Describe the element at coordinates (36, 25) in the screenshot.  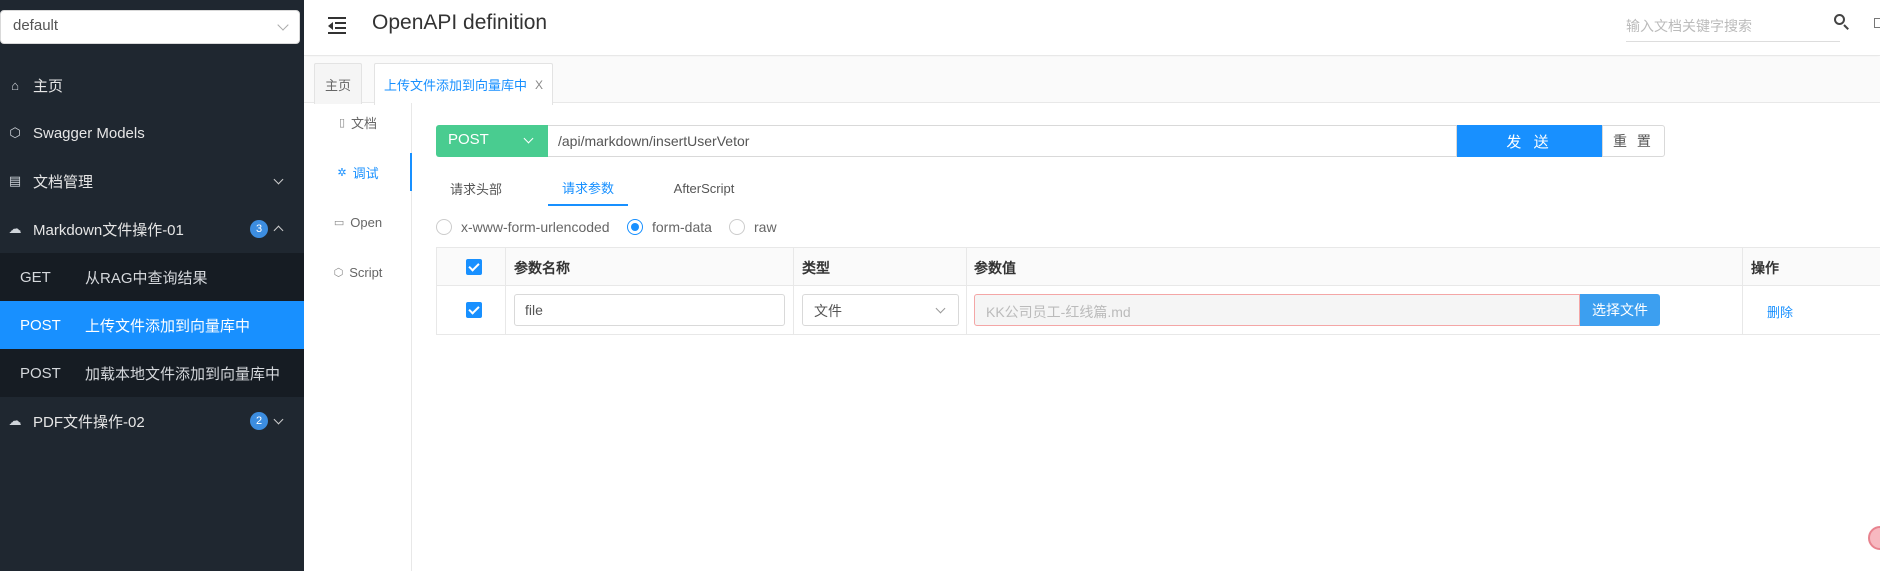
I see `group-select-value: default` at that location.